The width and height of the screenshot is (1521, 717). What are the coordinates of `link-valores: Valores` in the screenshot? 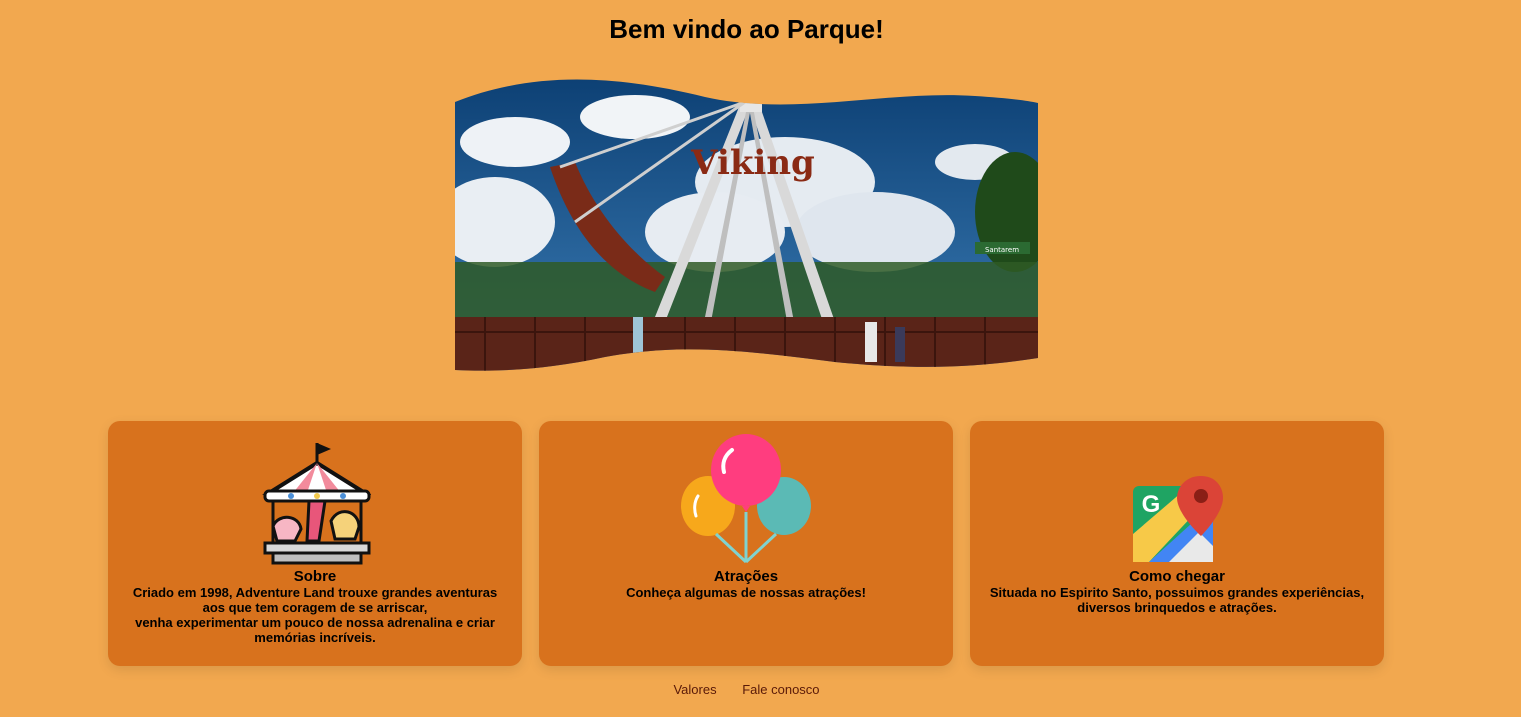 It's located at (694, 689).